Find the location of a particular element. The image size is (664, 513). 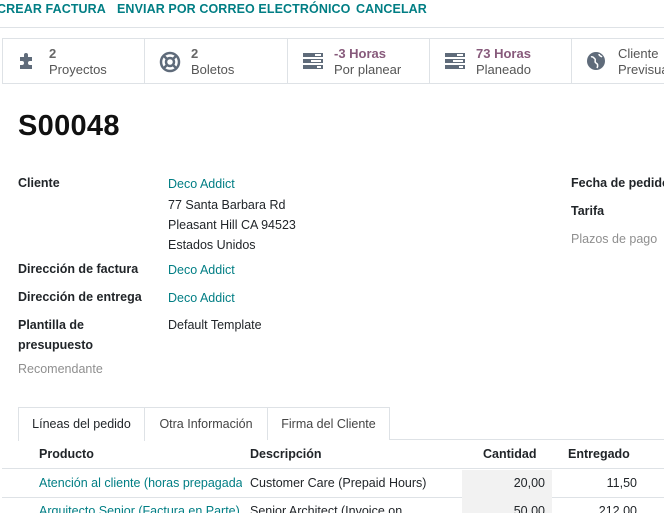

divider is located at coordinates (332, 27).